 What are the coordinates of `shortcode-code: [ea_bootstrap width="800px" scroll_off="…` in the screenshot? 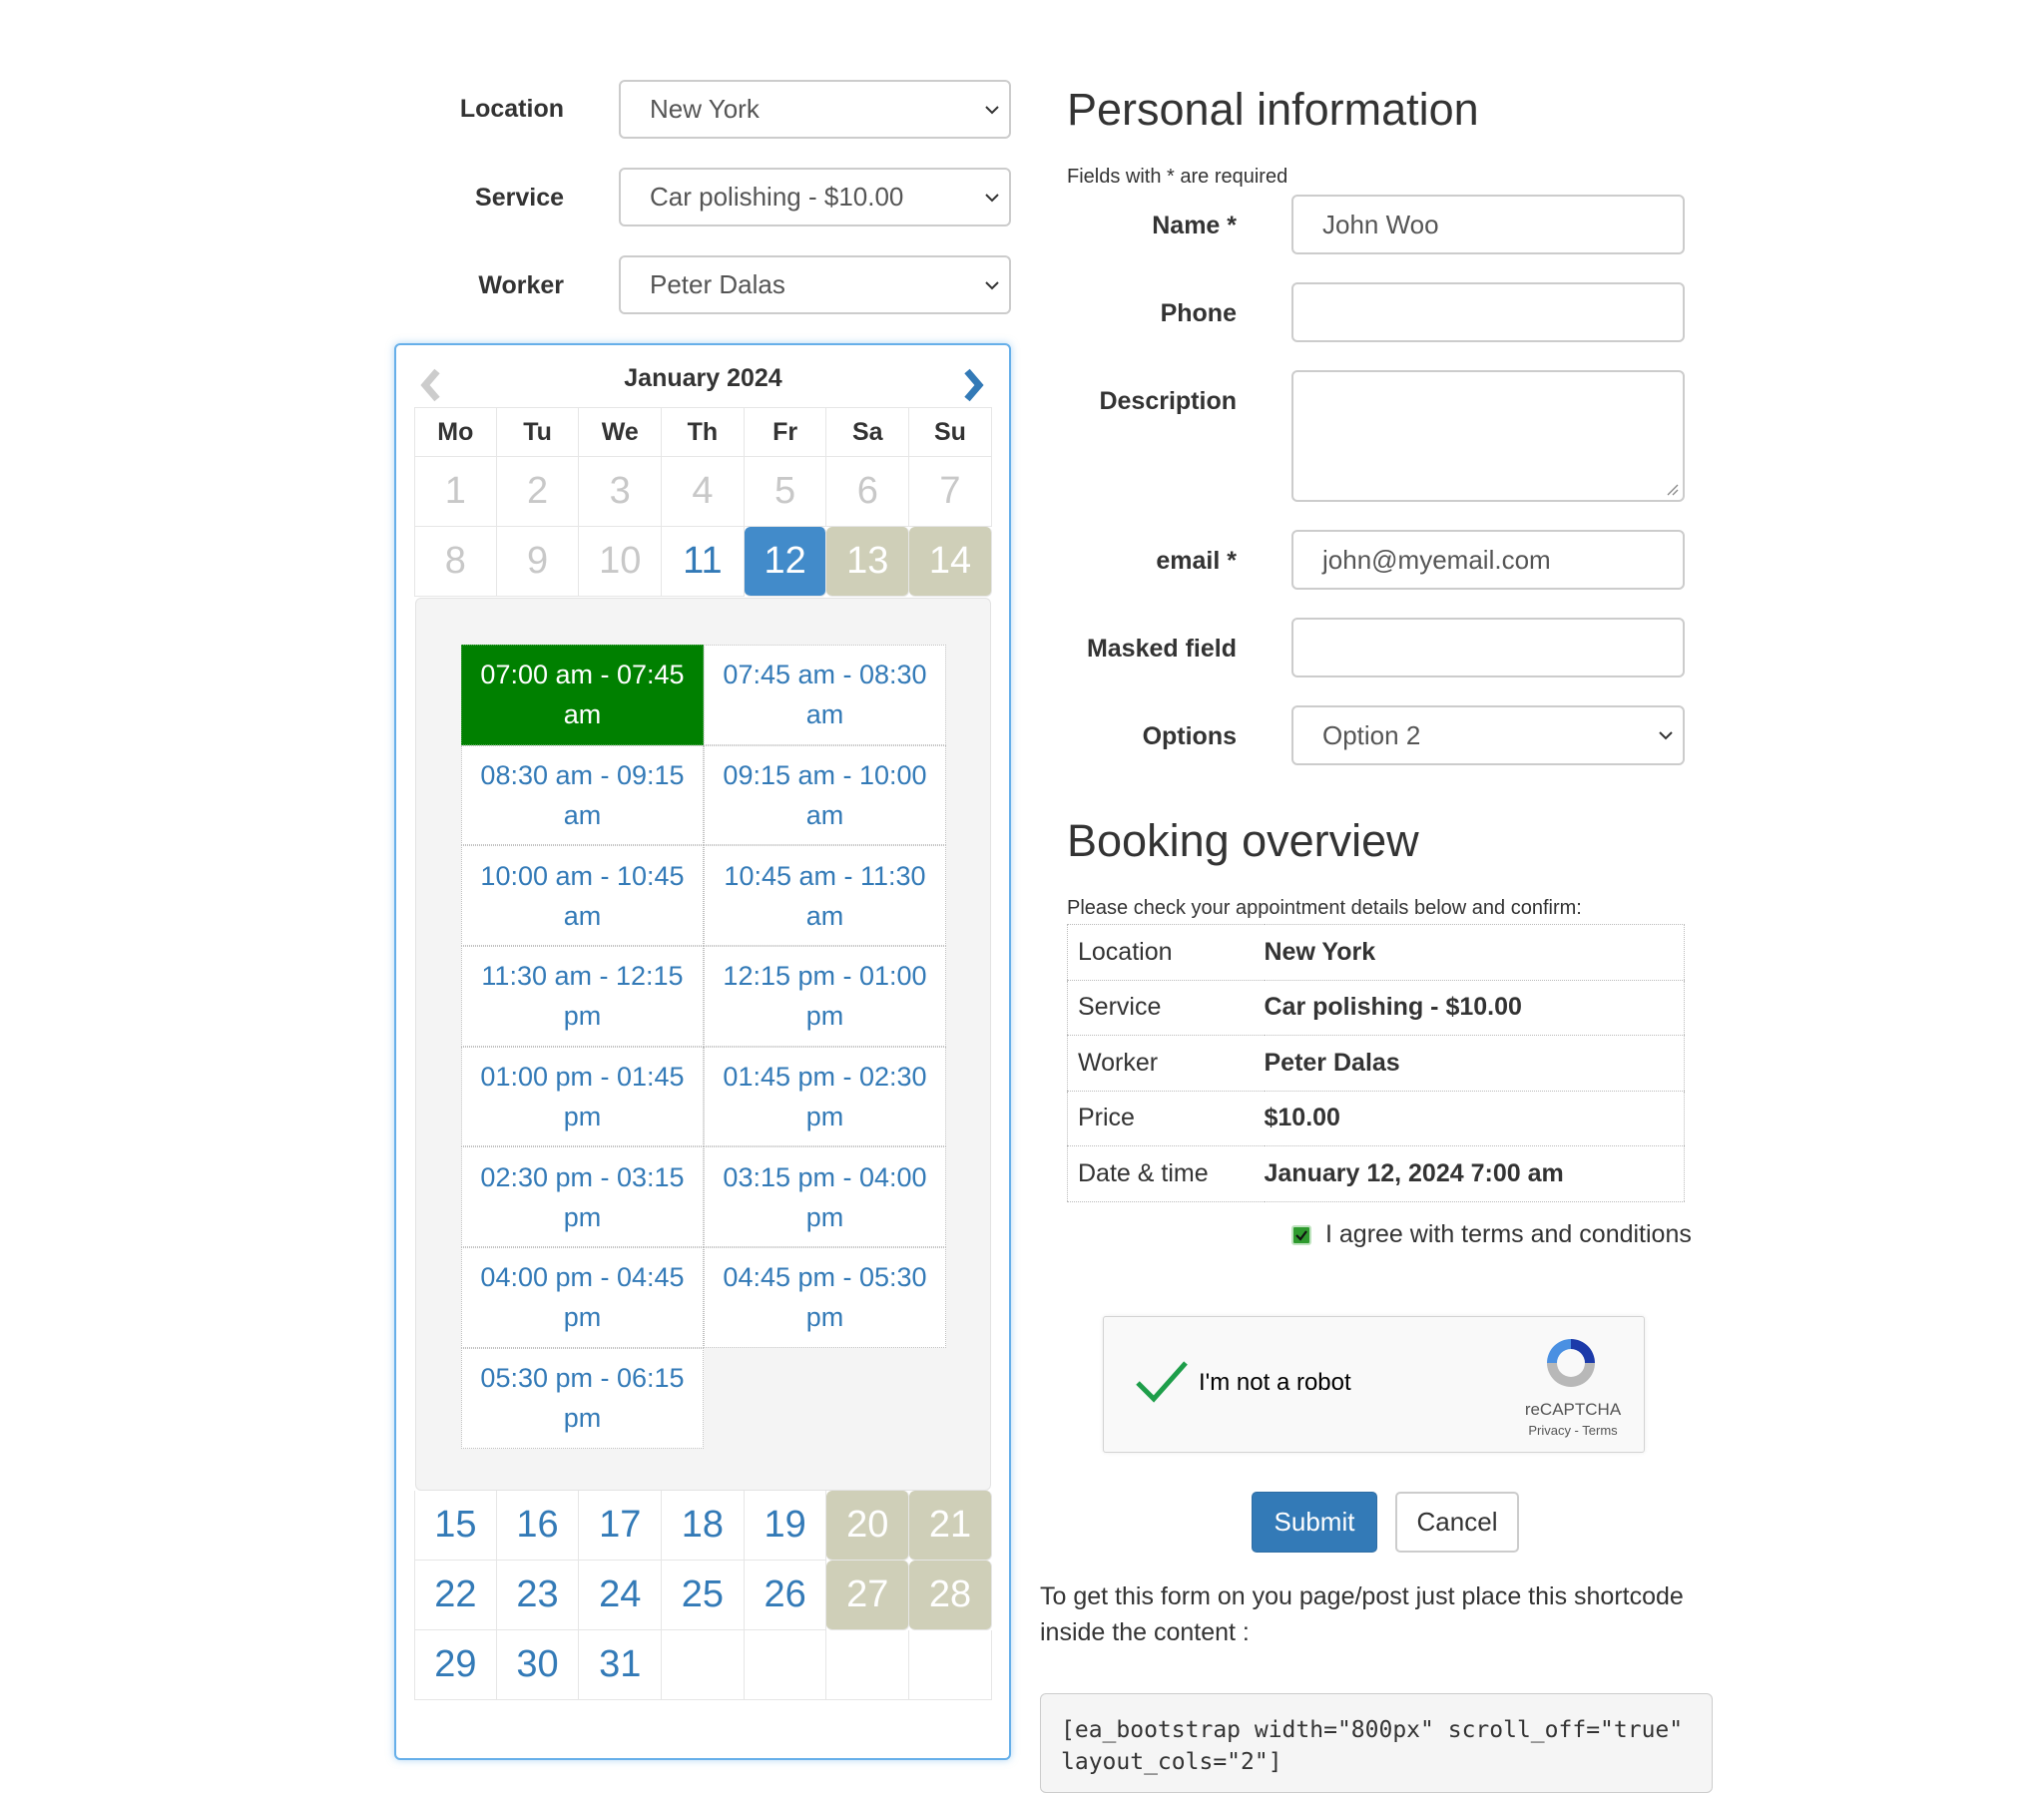 It's located at (1376, 1743).